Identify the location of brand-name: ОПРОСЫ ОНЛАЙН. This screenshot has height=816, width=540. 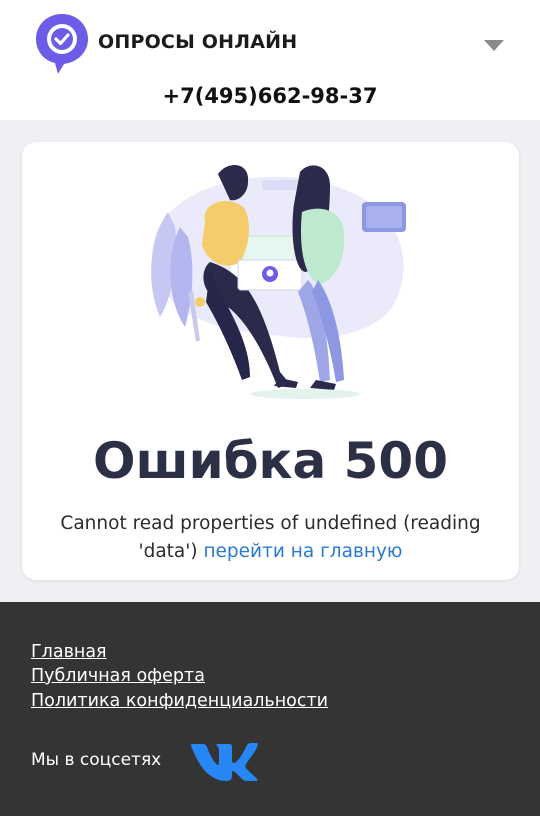
(197, 42).